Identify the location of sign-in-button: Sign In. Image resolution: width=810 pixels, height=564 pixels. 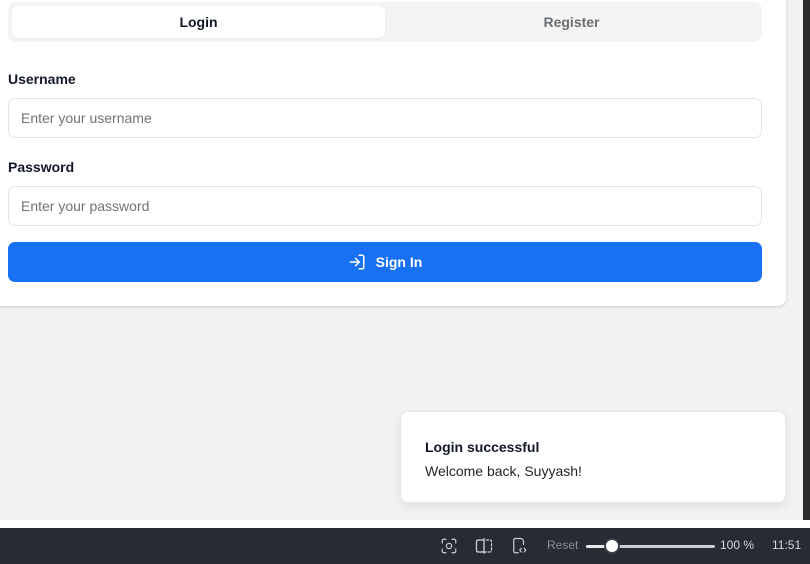
(385, 262).